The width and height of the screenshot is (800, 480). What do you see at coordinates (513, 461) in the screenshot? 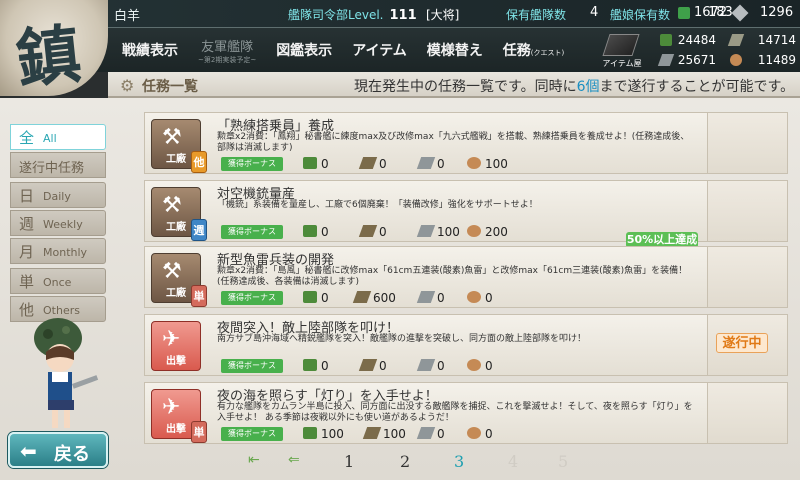
I see `page-4: 4` at bounding box center [513, 461].